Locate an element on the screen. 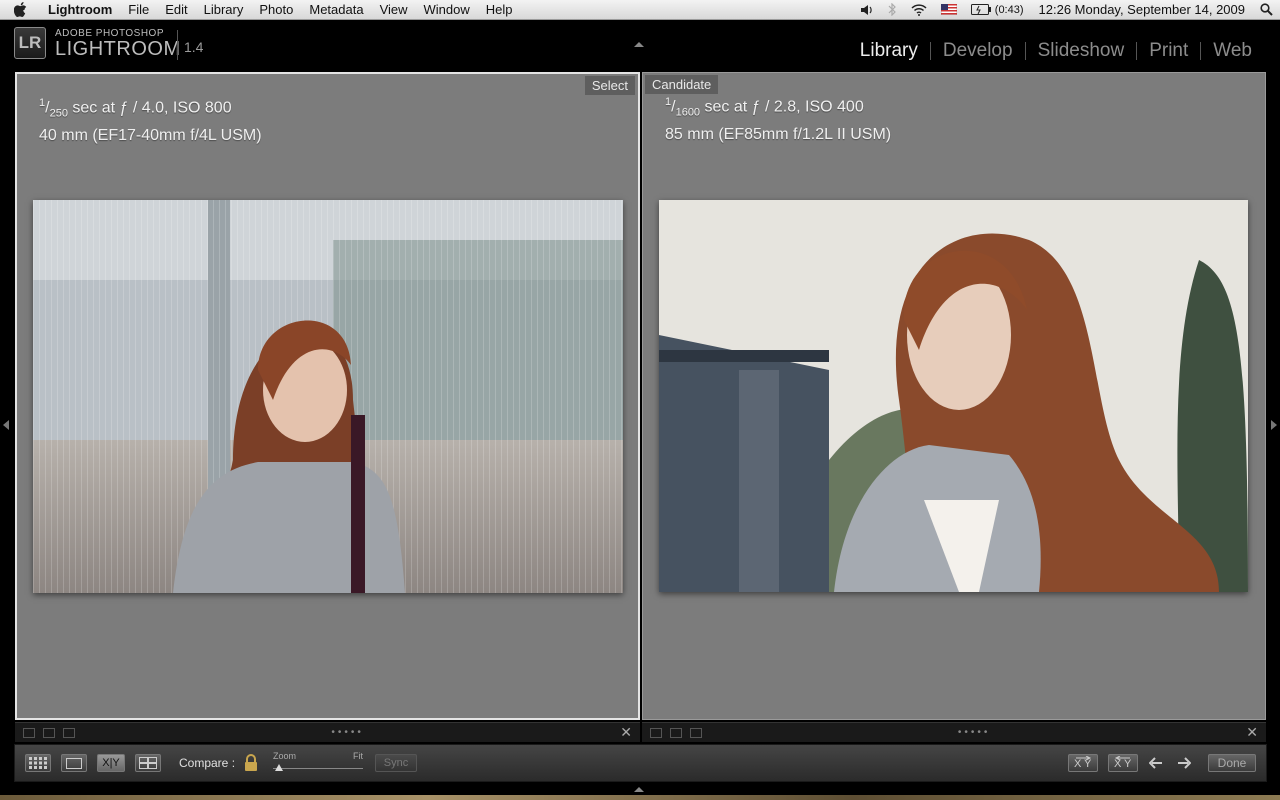 The image size is (1280, 800). menu-metadata: Metadata is located at coordinates (336, 10).